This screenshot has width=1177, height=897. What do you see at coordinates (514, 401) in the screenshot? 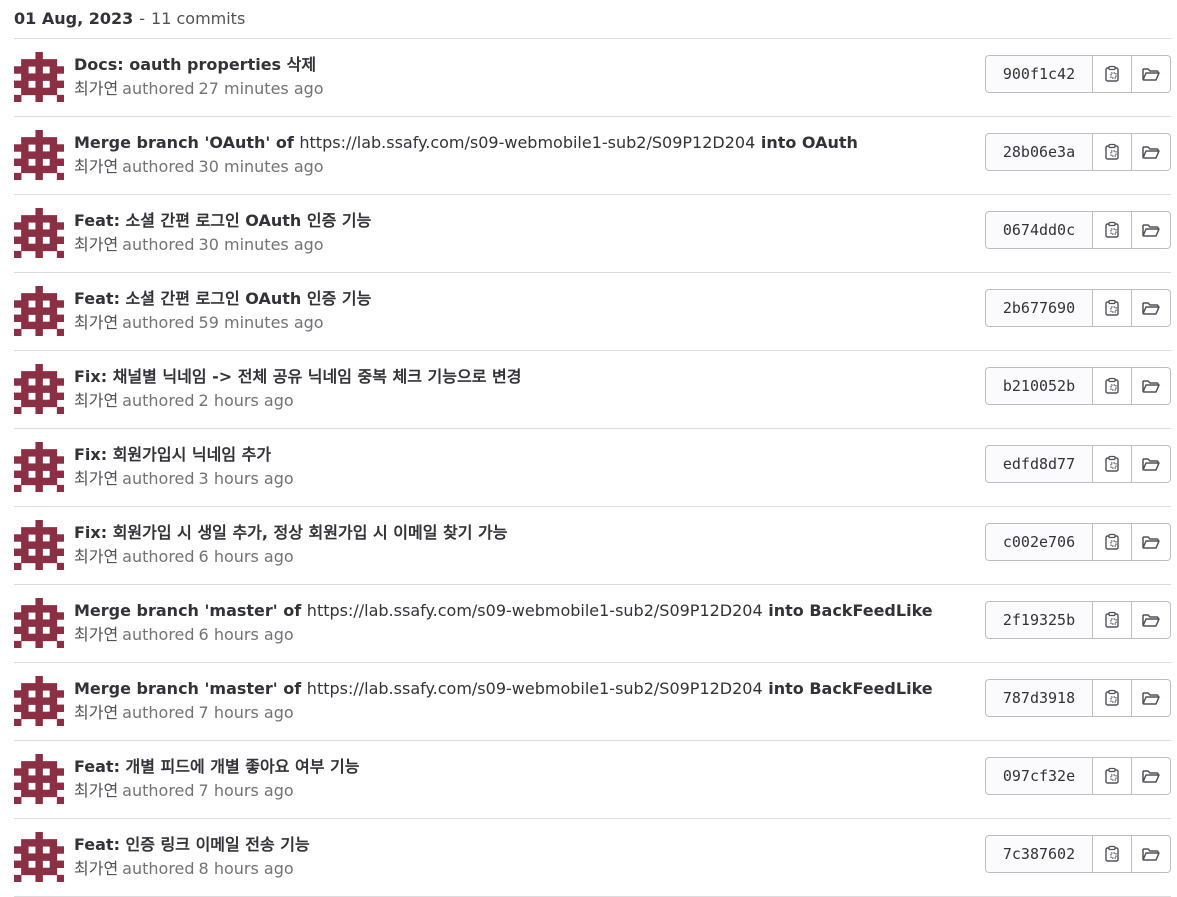
I see `commit-meta: 최가연 authored 2 hours ago` at bounding box center [514, 401].